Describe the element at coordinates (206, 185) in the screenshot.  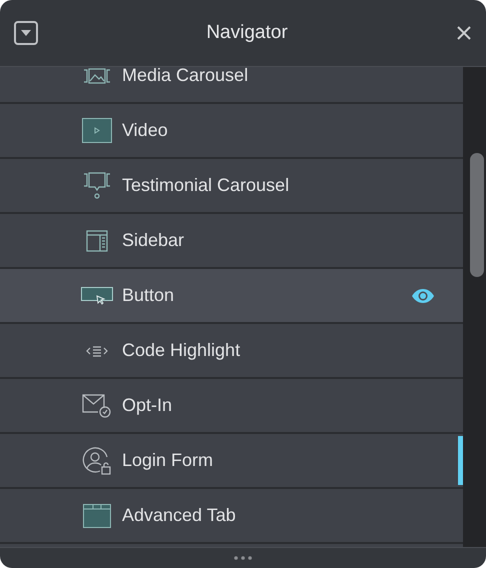
I see `item-label: Testimonial Carousel` at that location.